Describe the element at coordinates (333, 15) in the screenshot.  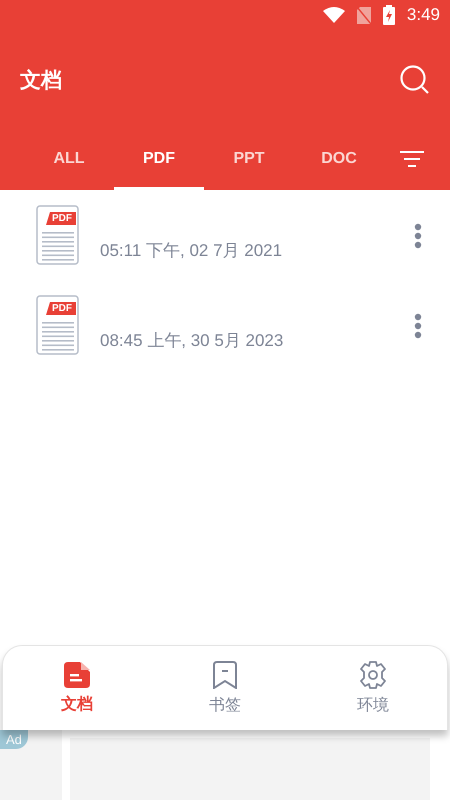
I see `wifi-icon` at that location.